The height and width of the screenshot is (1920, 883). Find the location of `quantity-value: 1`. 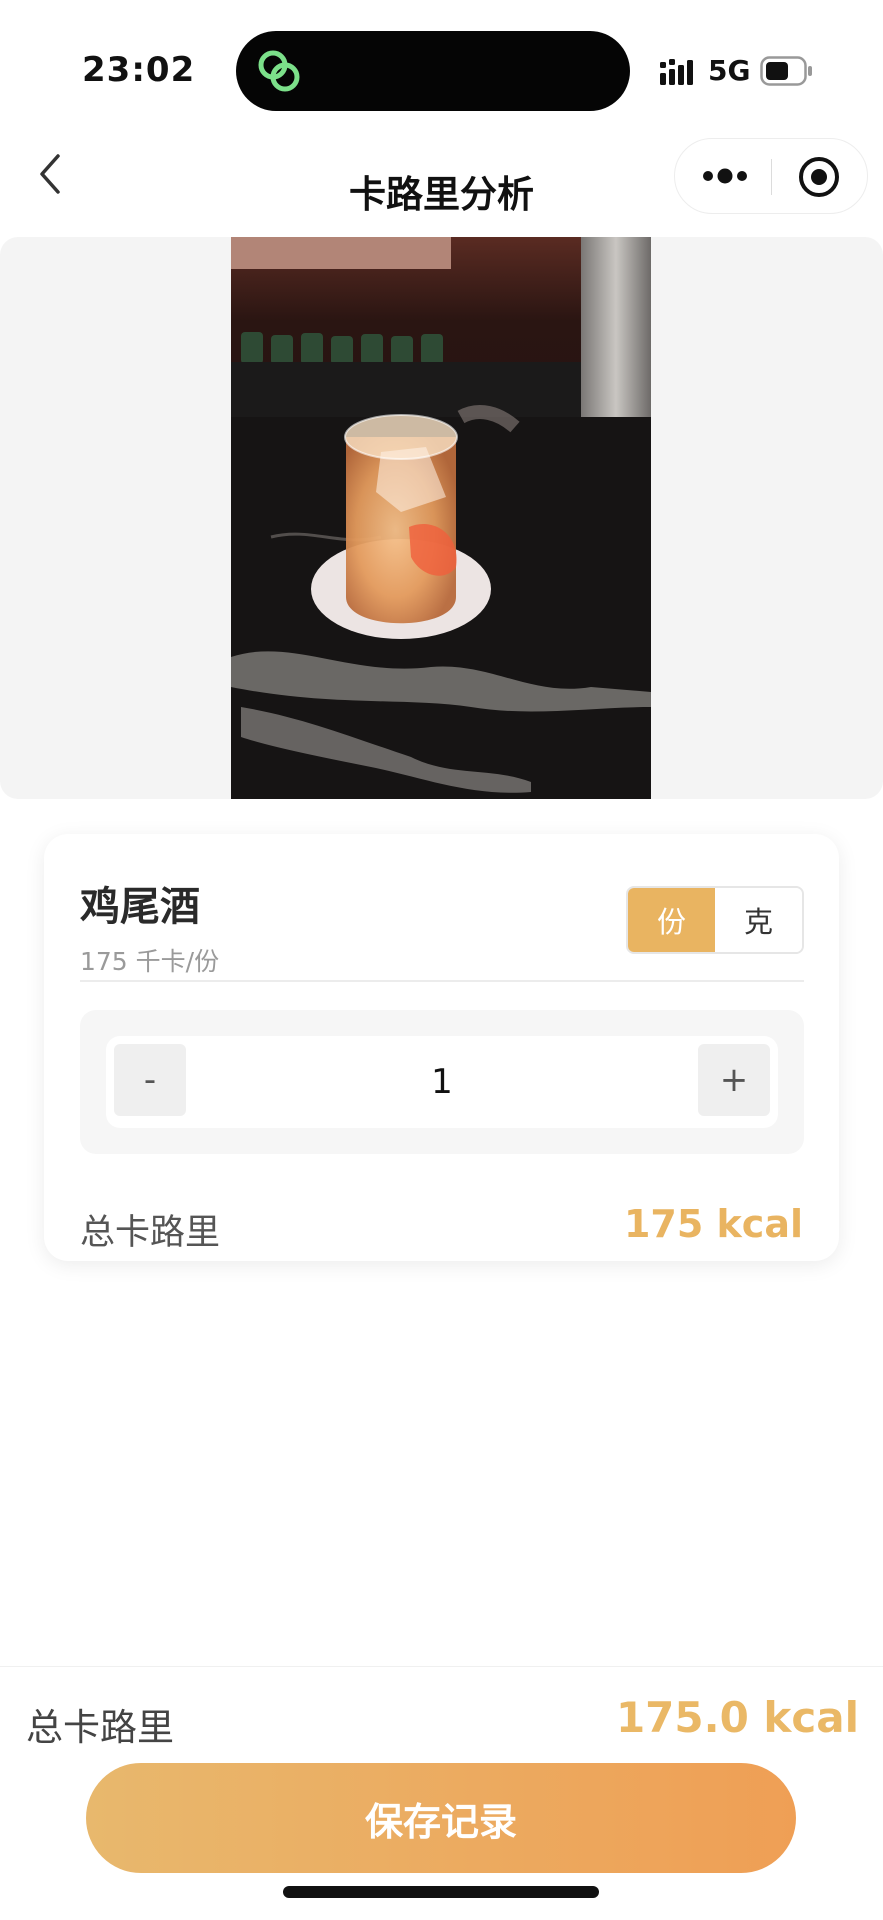

quantity-value: 1 is located at coordinates (442, 1082).